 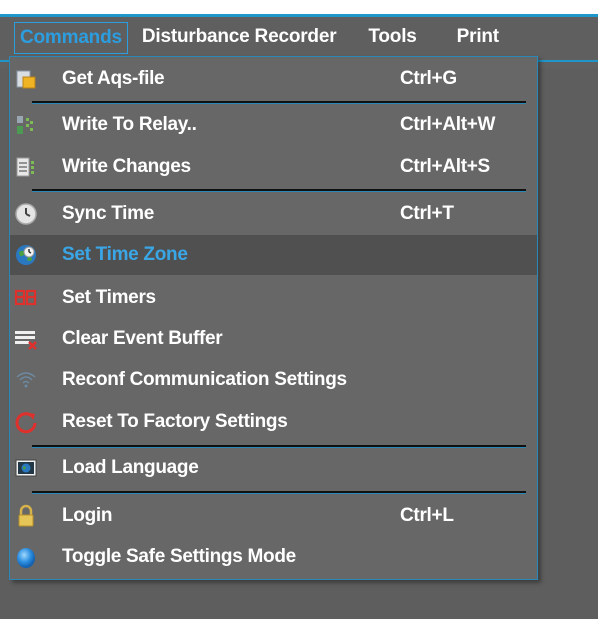 I want to click on menu-item-label: Toggle Safe Settings Mode, so click(x=179, y=556).